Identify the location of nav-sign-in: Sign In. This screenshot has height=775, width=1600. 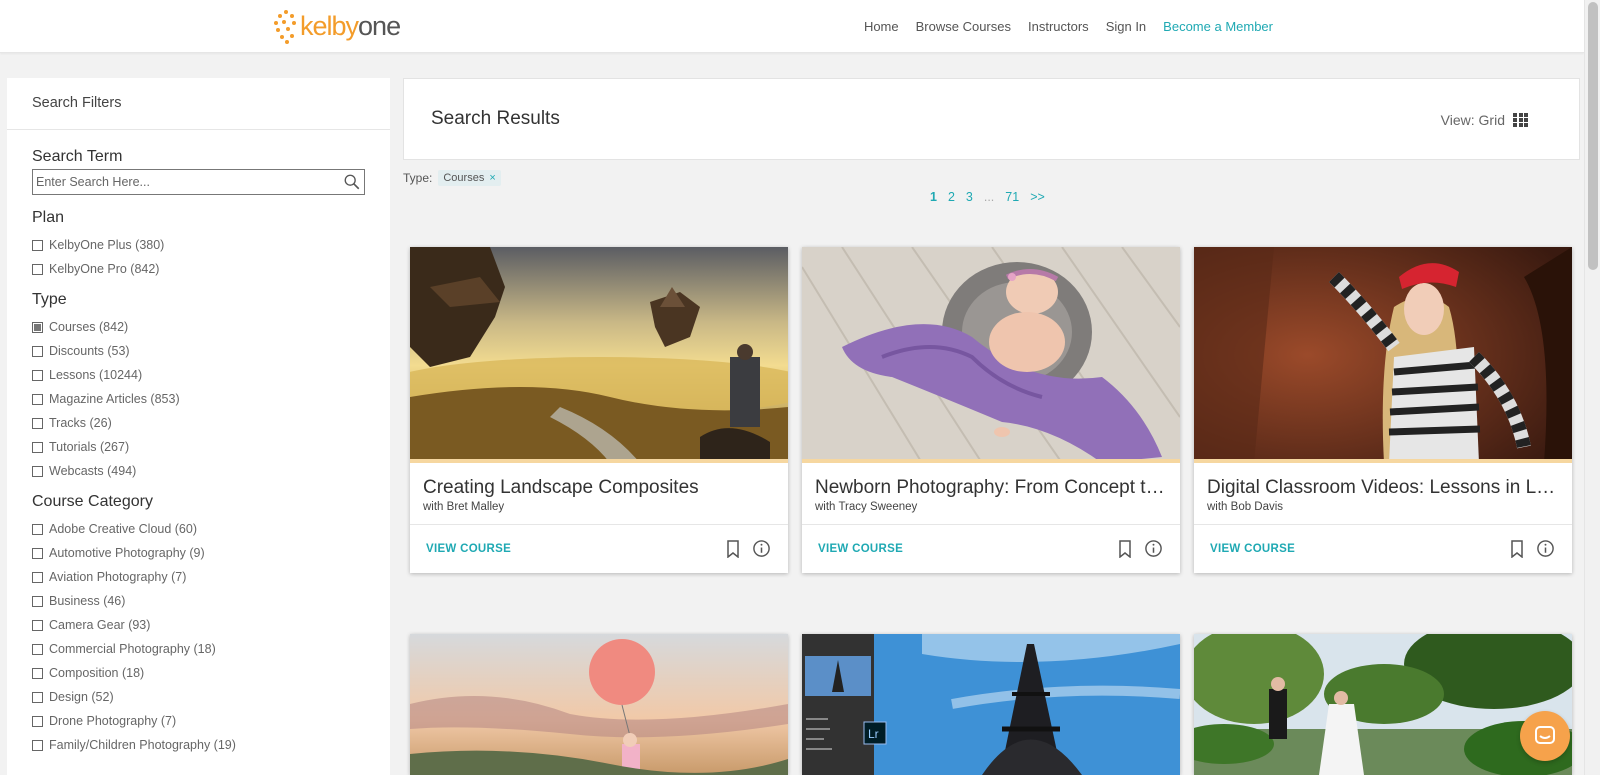
(1126, 26).